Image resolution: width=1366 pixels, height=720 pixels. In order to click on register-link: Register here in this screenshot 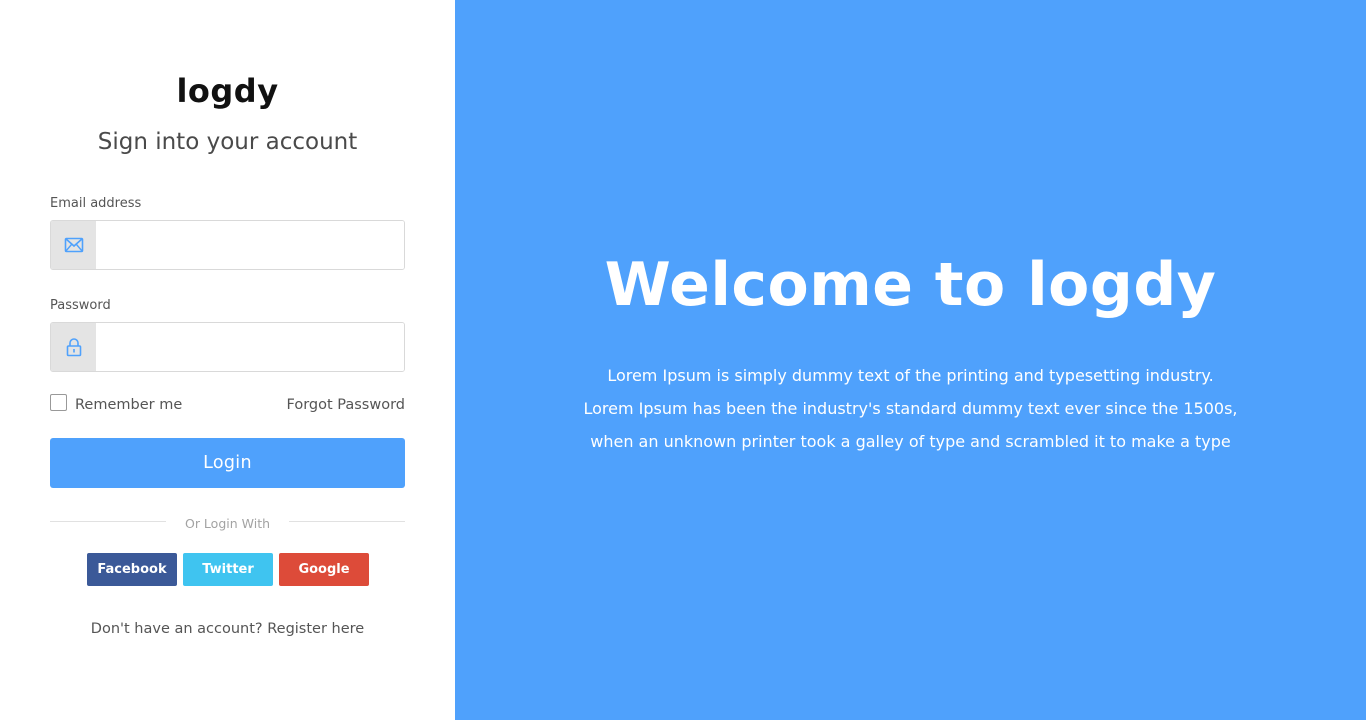, I will do `click(315, 629)`.